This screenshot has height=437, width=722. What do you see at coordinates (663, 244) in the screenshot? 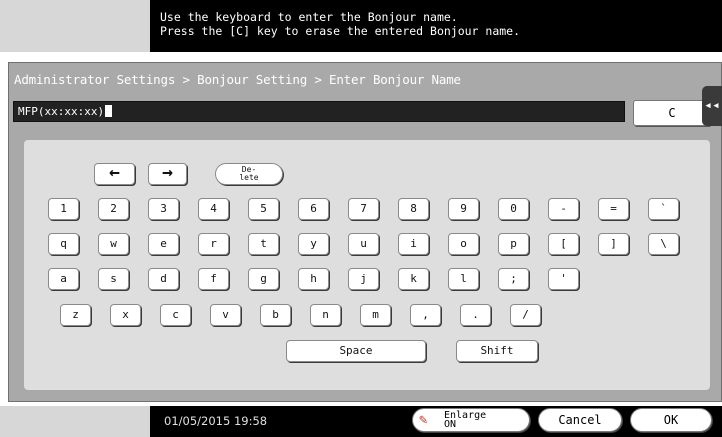
I see `key-backslash: \` at bounding box center [663, 244].